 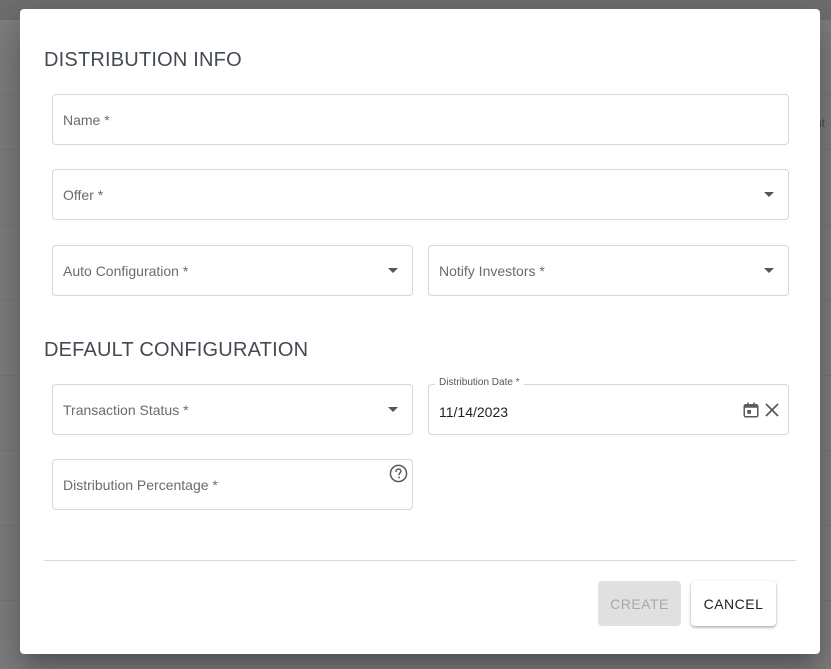 I want to click on cancel-button: CANCEL, so click(x=733, y=603).